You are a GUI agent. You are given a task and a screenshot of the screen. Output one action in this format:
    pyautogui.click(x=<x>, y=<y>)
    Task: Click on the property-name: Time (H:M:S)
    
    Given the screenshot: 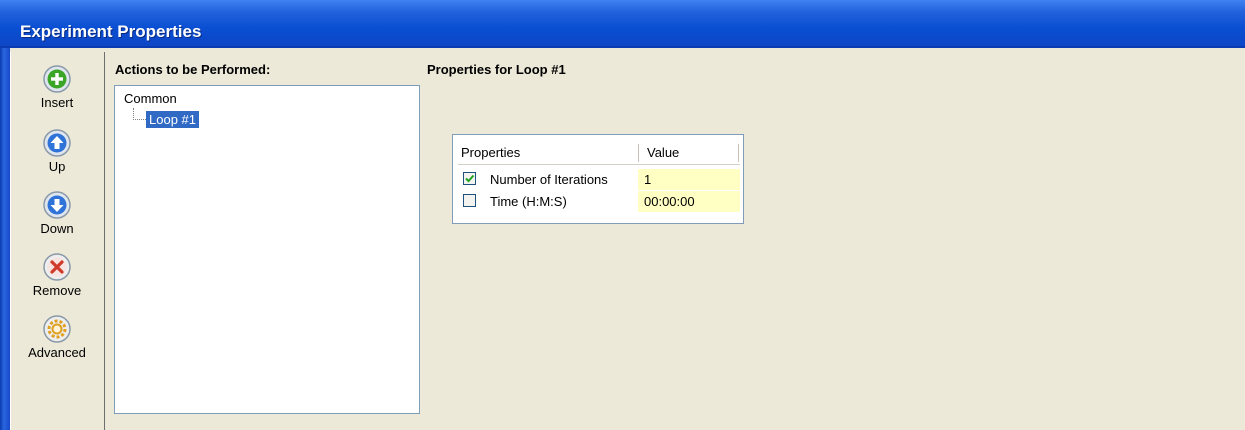 What is the action you would take?
    pyautogui.click(x=528, y=201)
    